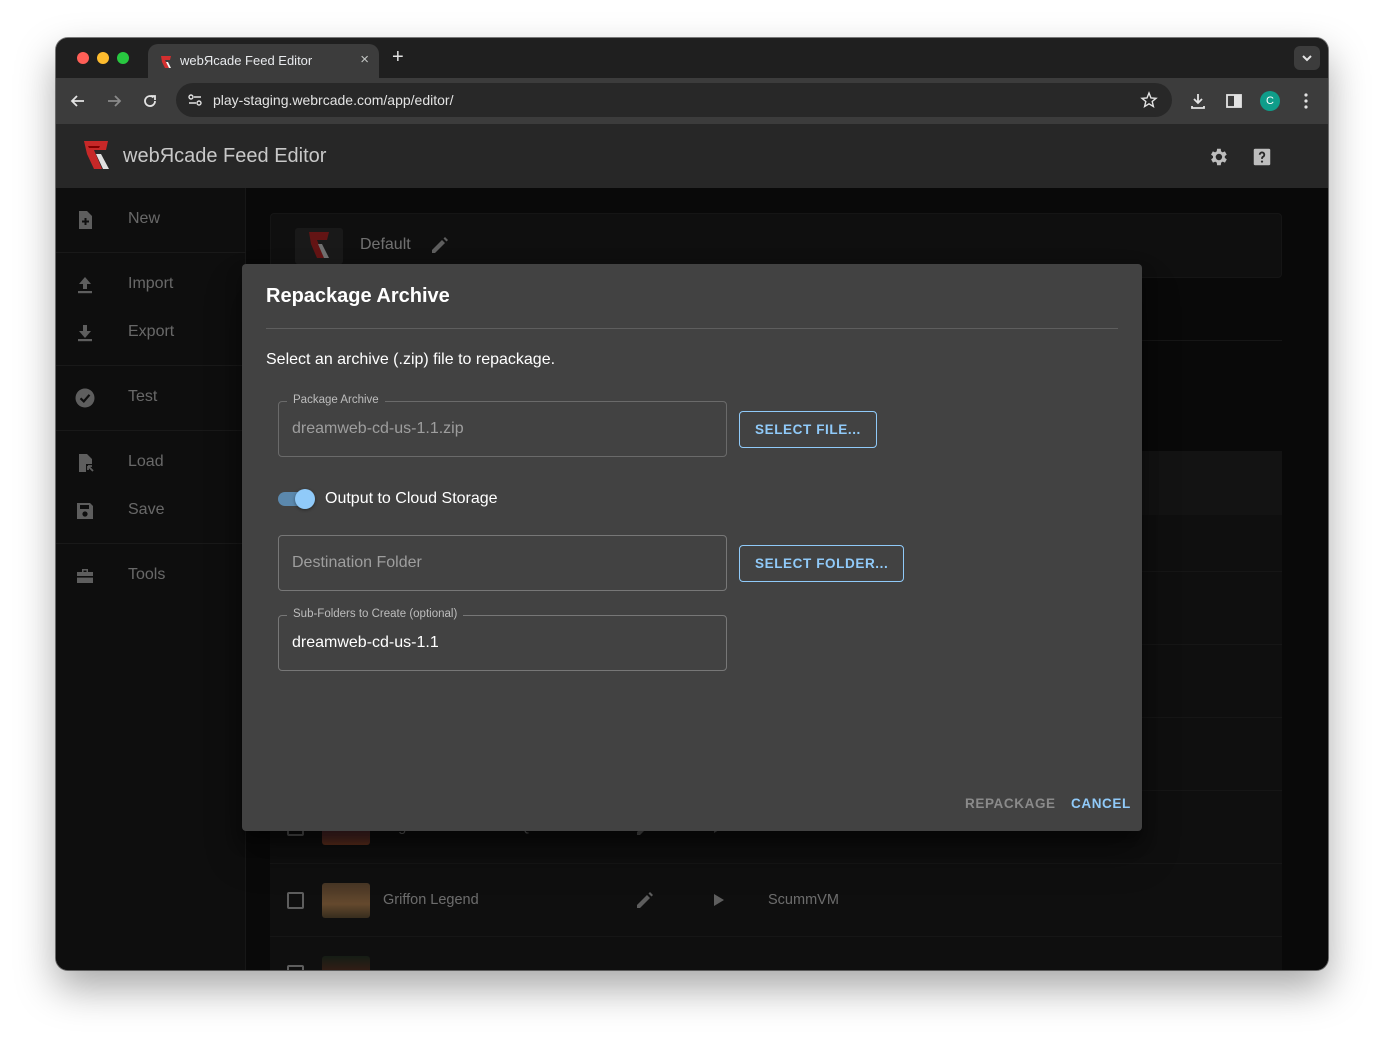  I want to click on address-bar: play-staging.webrcade.com/app/editor/, so click(674, 100).